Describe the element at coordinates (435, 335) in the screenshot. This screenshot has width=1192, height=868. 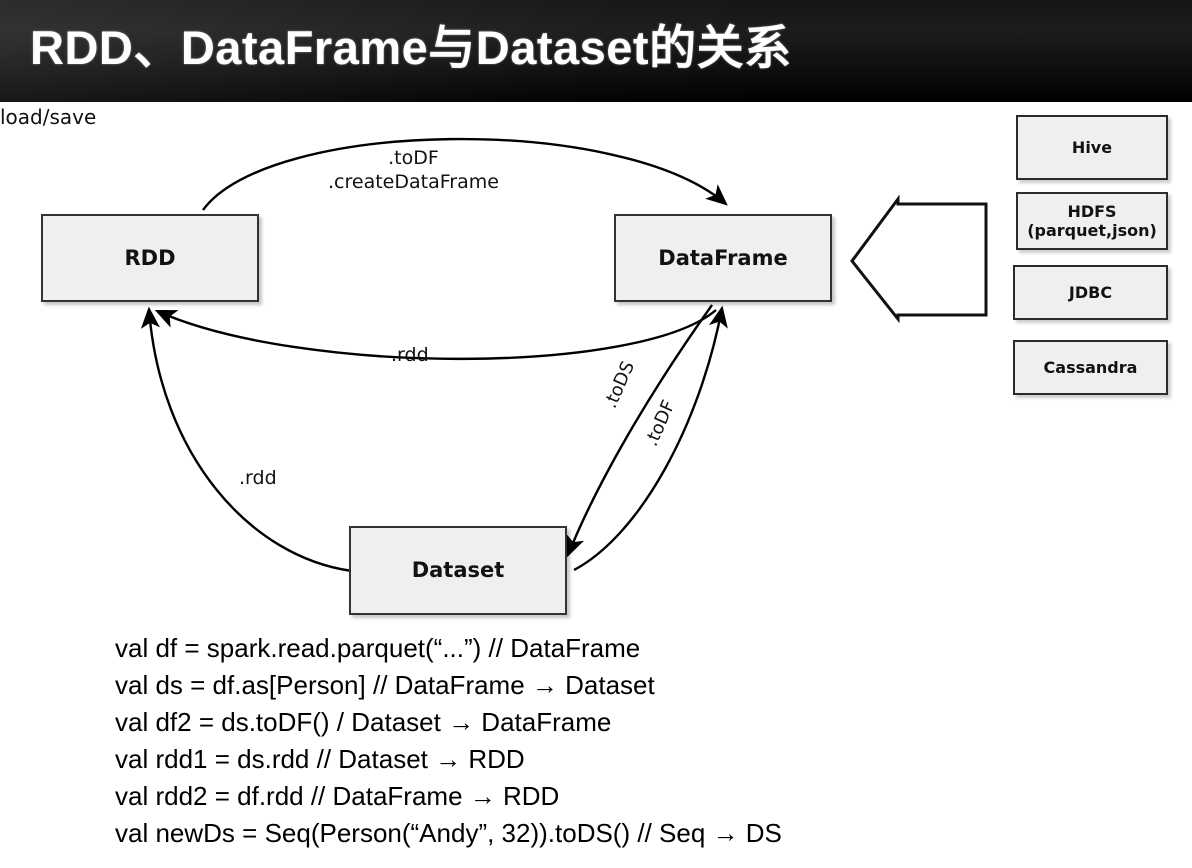
I see `edge-dataframe-to-rdd` at that location.